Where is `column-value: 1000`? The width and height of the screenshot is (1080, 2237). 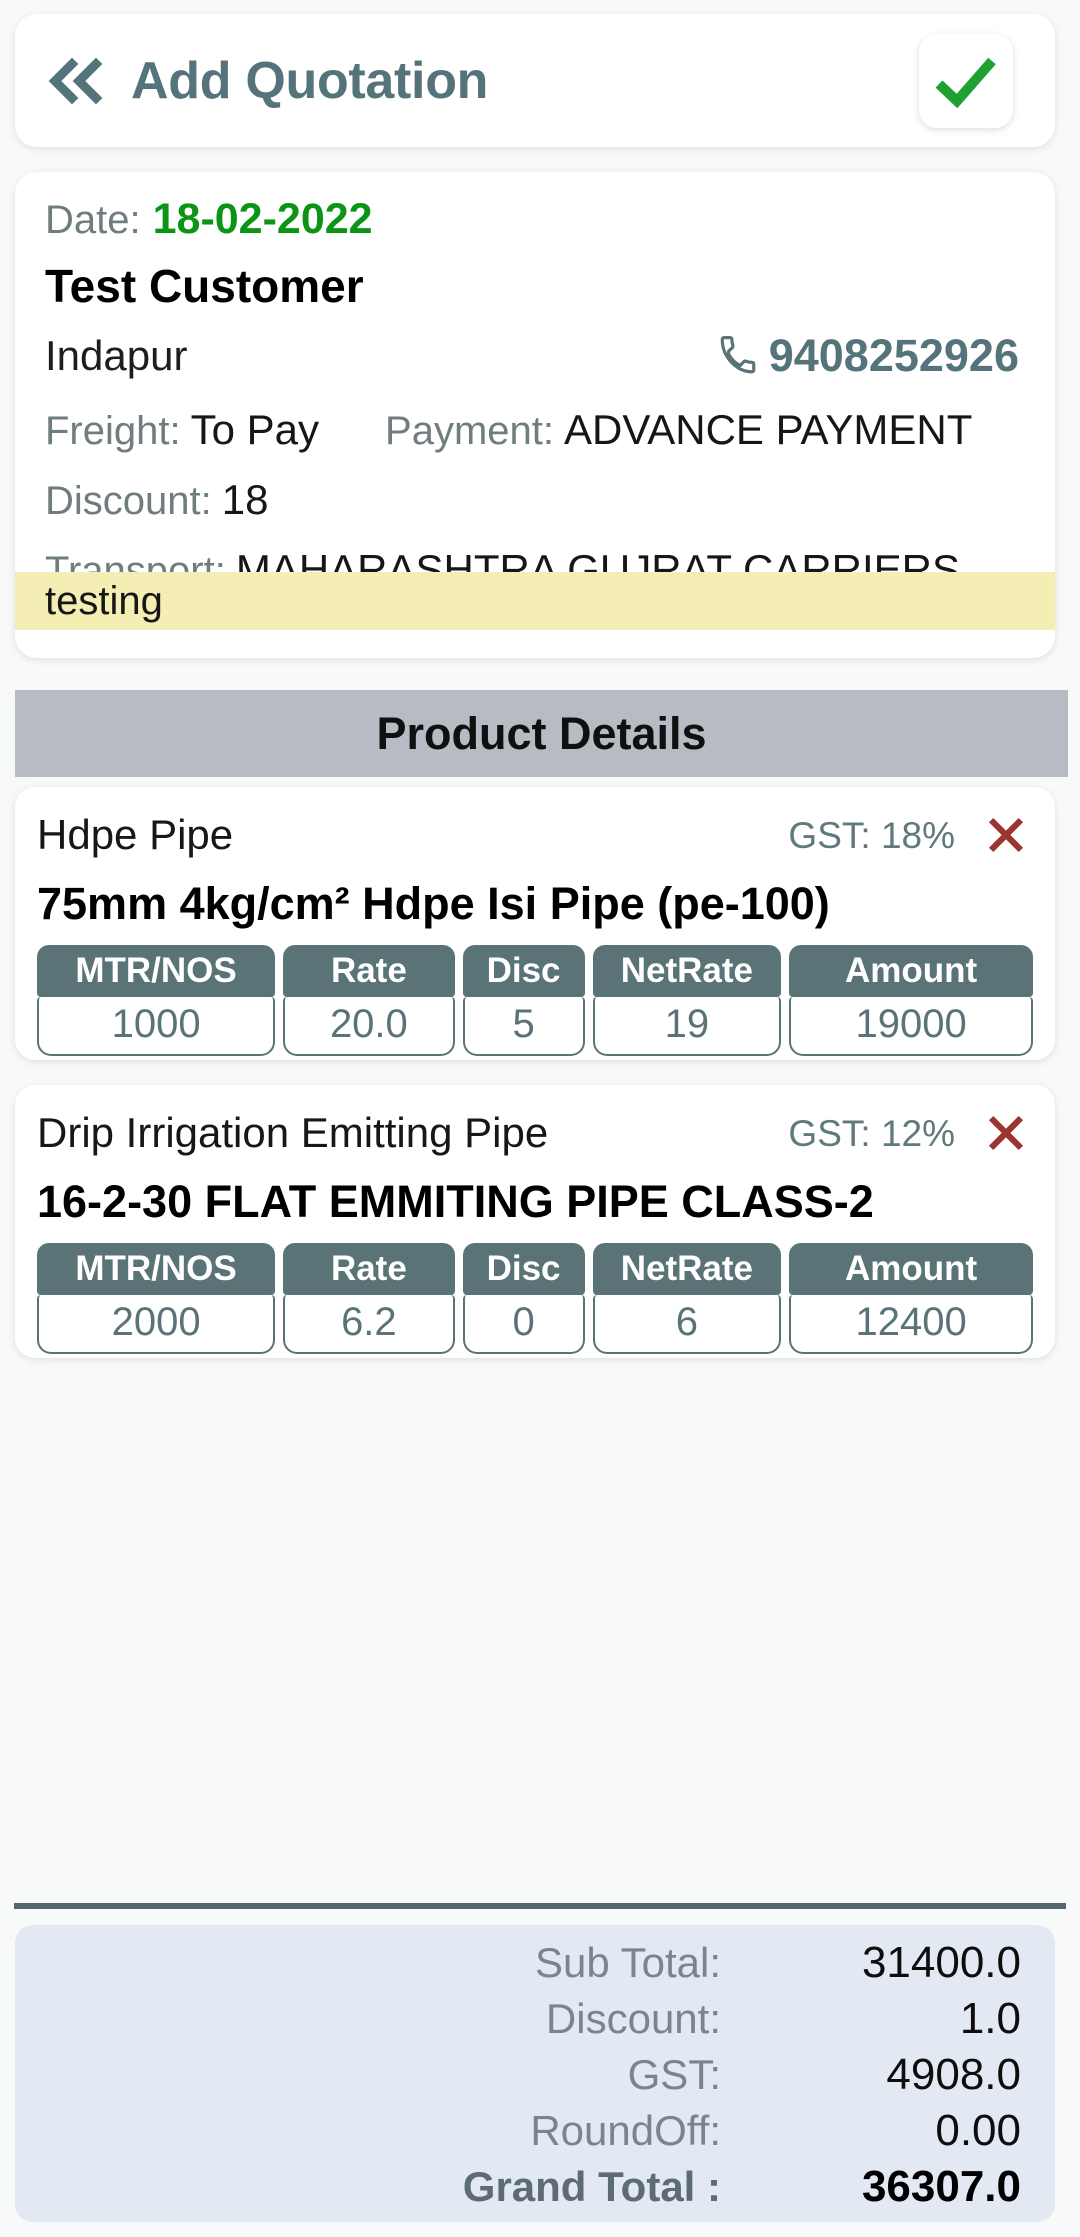
column-value: 1000 is located at coordinates (156, 1026).